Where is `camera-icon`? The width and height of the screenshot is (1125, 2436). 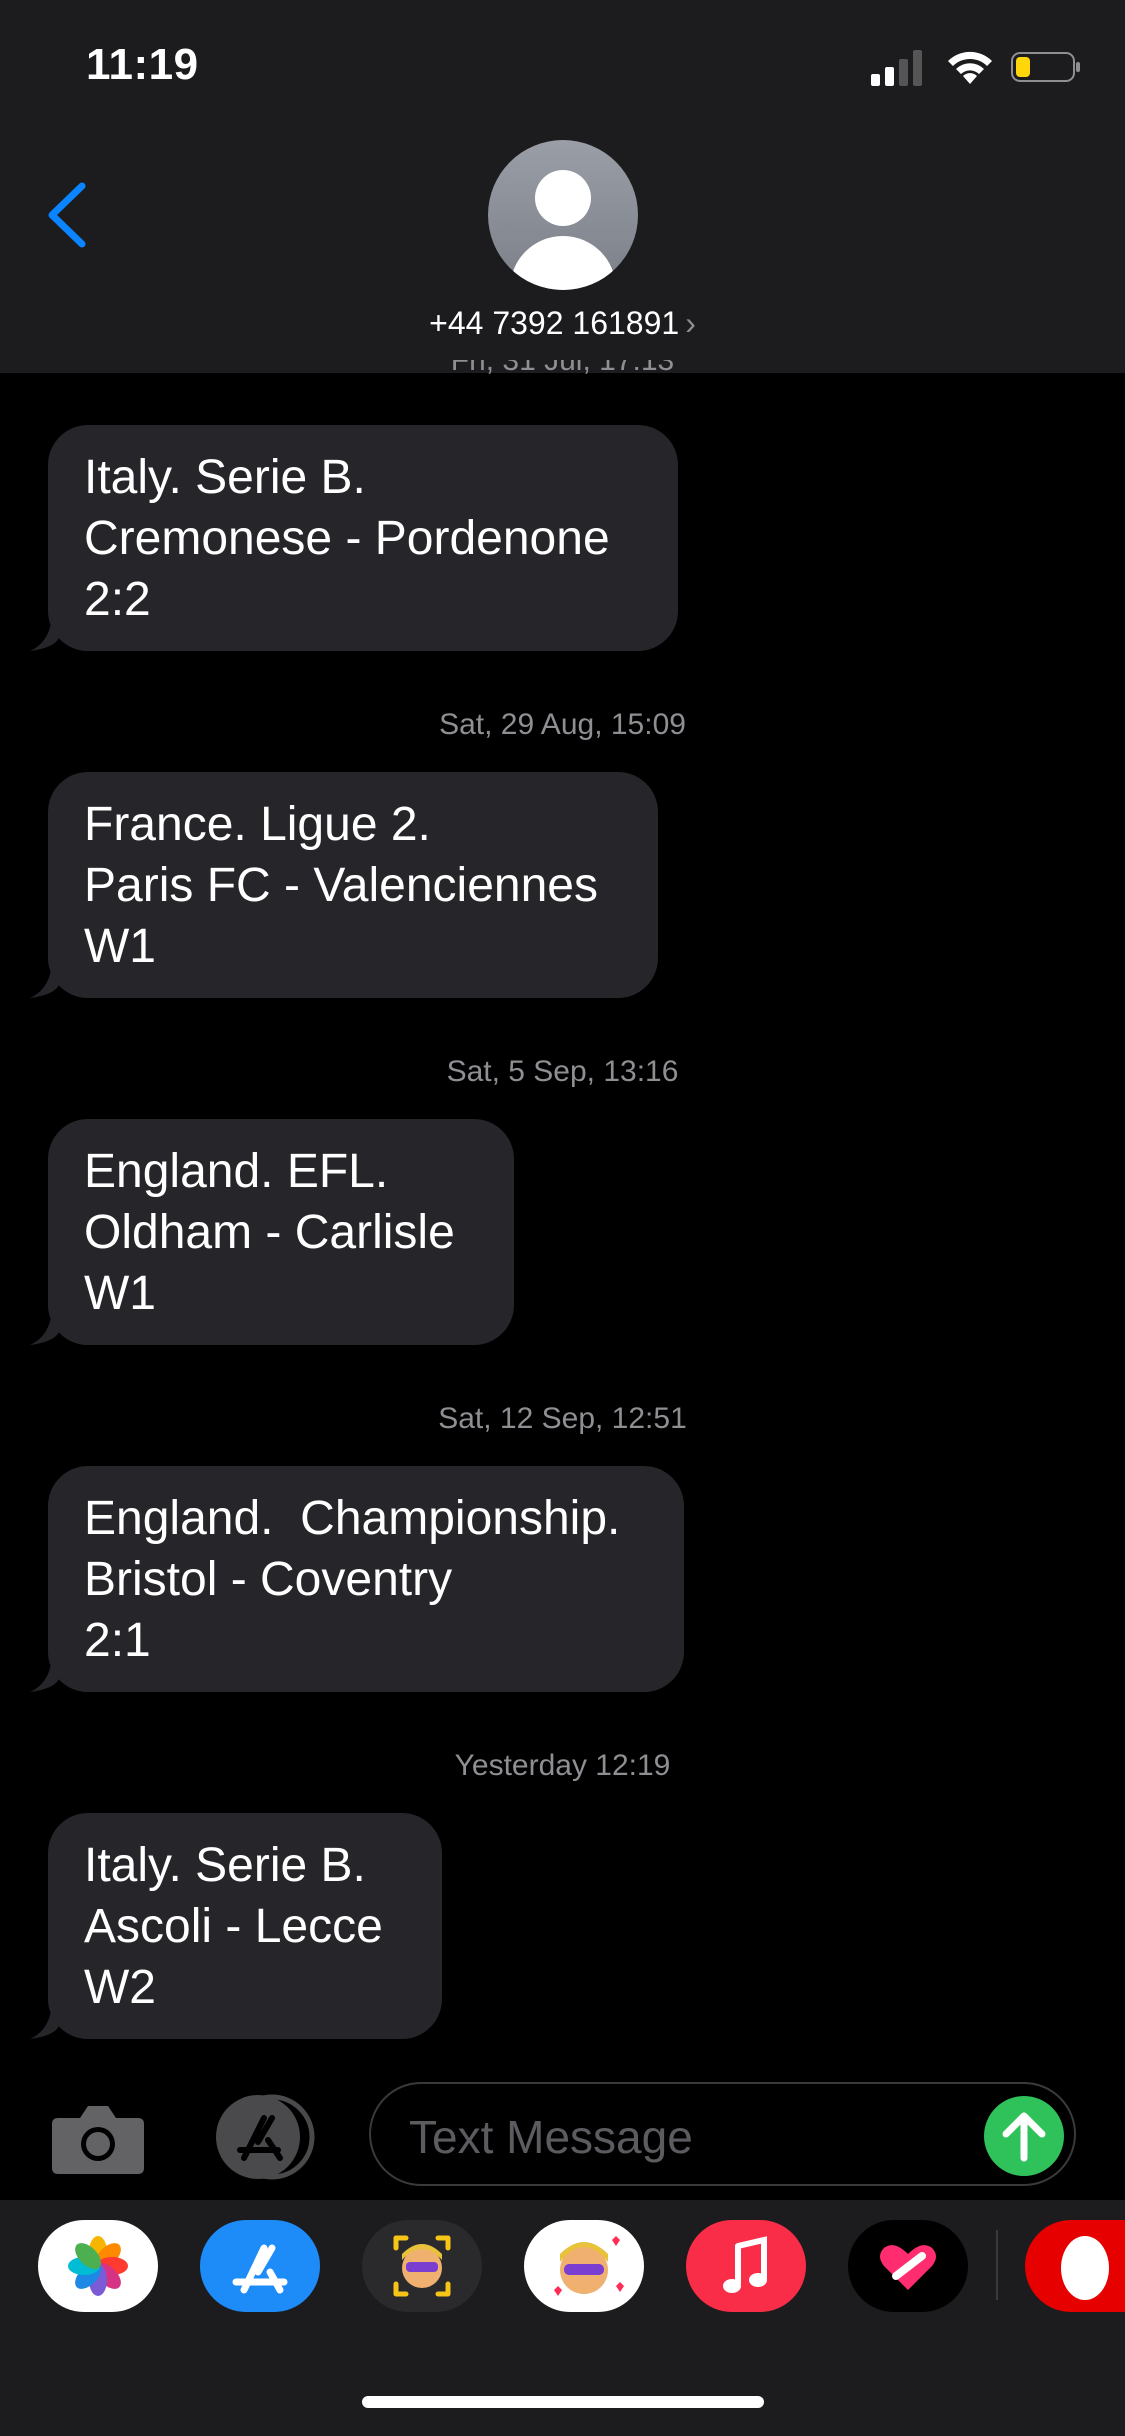 camera-icon is located at coordinates (98, 2138).